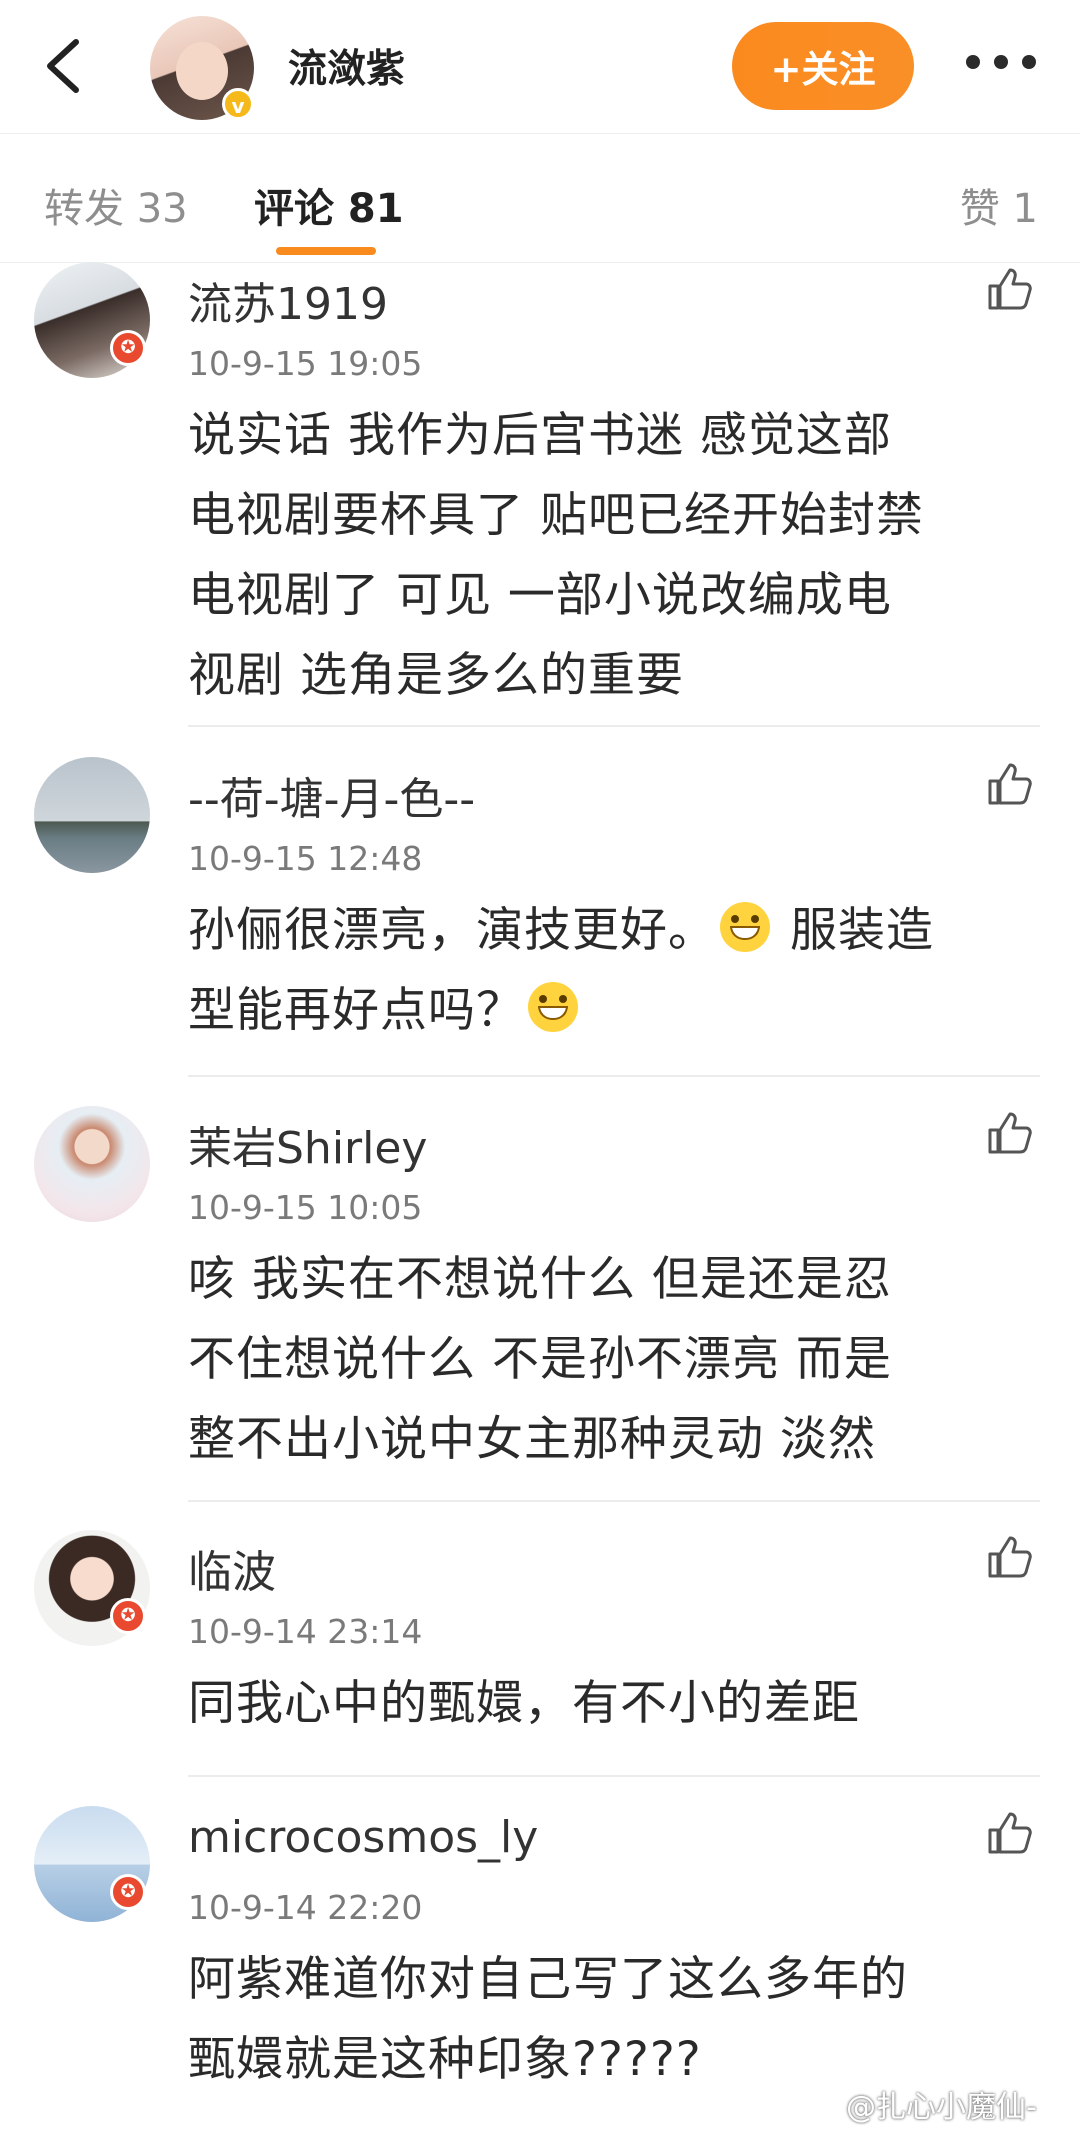 The width and height of the screenshot is (1080, 2132). Describe the element at coordinates (326, 251) in the screenshot. I see `tab-active-indicator` at that location.